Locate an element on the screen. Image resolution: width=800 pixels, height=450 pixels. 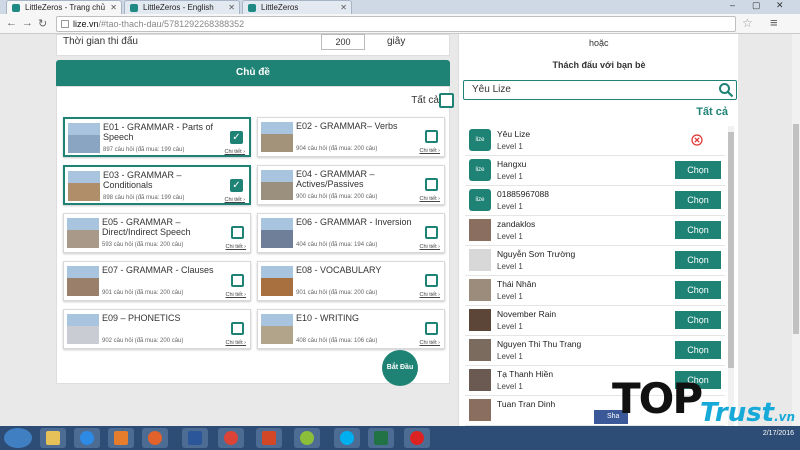
forward-icon: → is located at coordinates (27, 23).